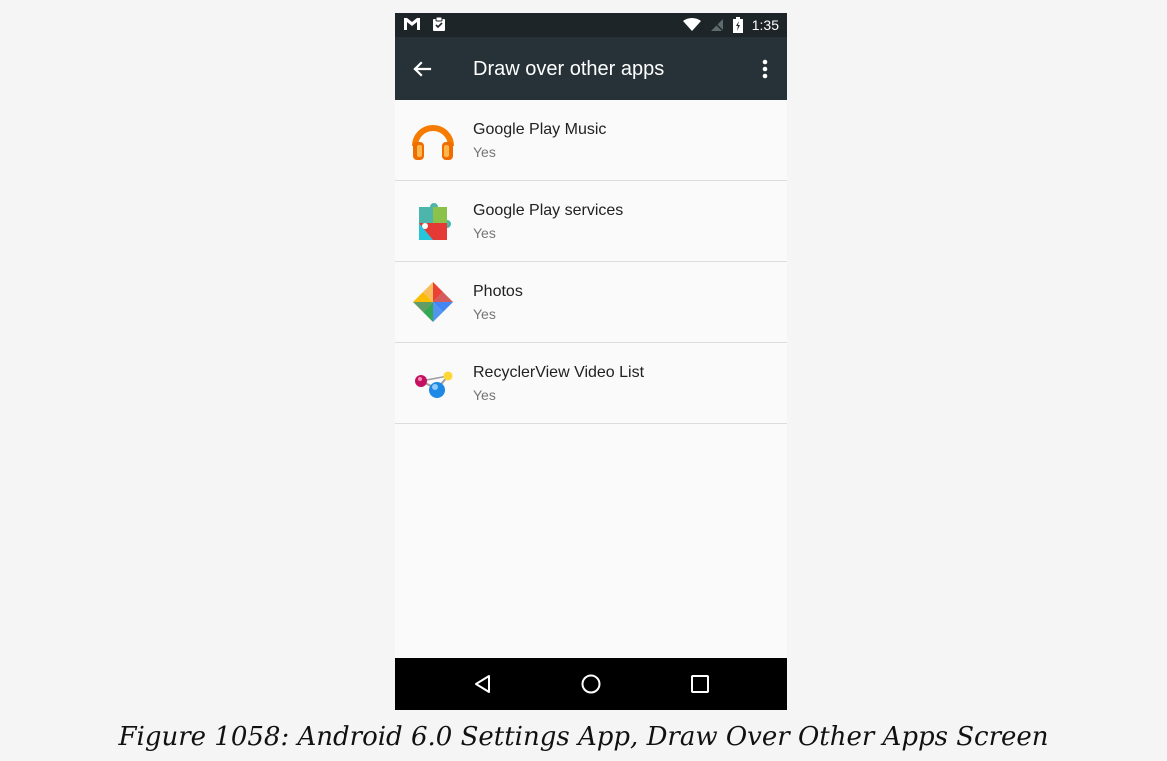 The image size is (1167, 761). What do you see at coordinates (434, 384) in the screenshot?
I see `molecule-icon` at bounding box center [434, 384].